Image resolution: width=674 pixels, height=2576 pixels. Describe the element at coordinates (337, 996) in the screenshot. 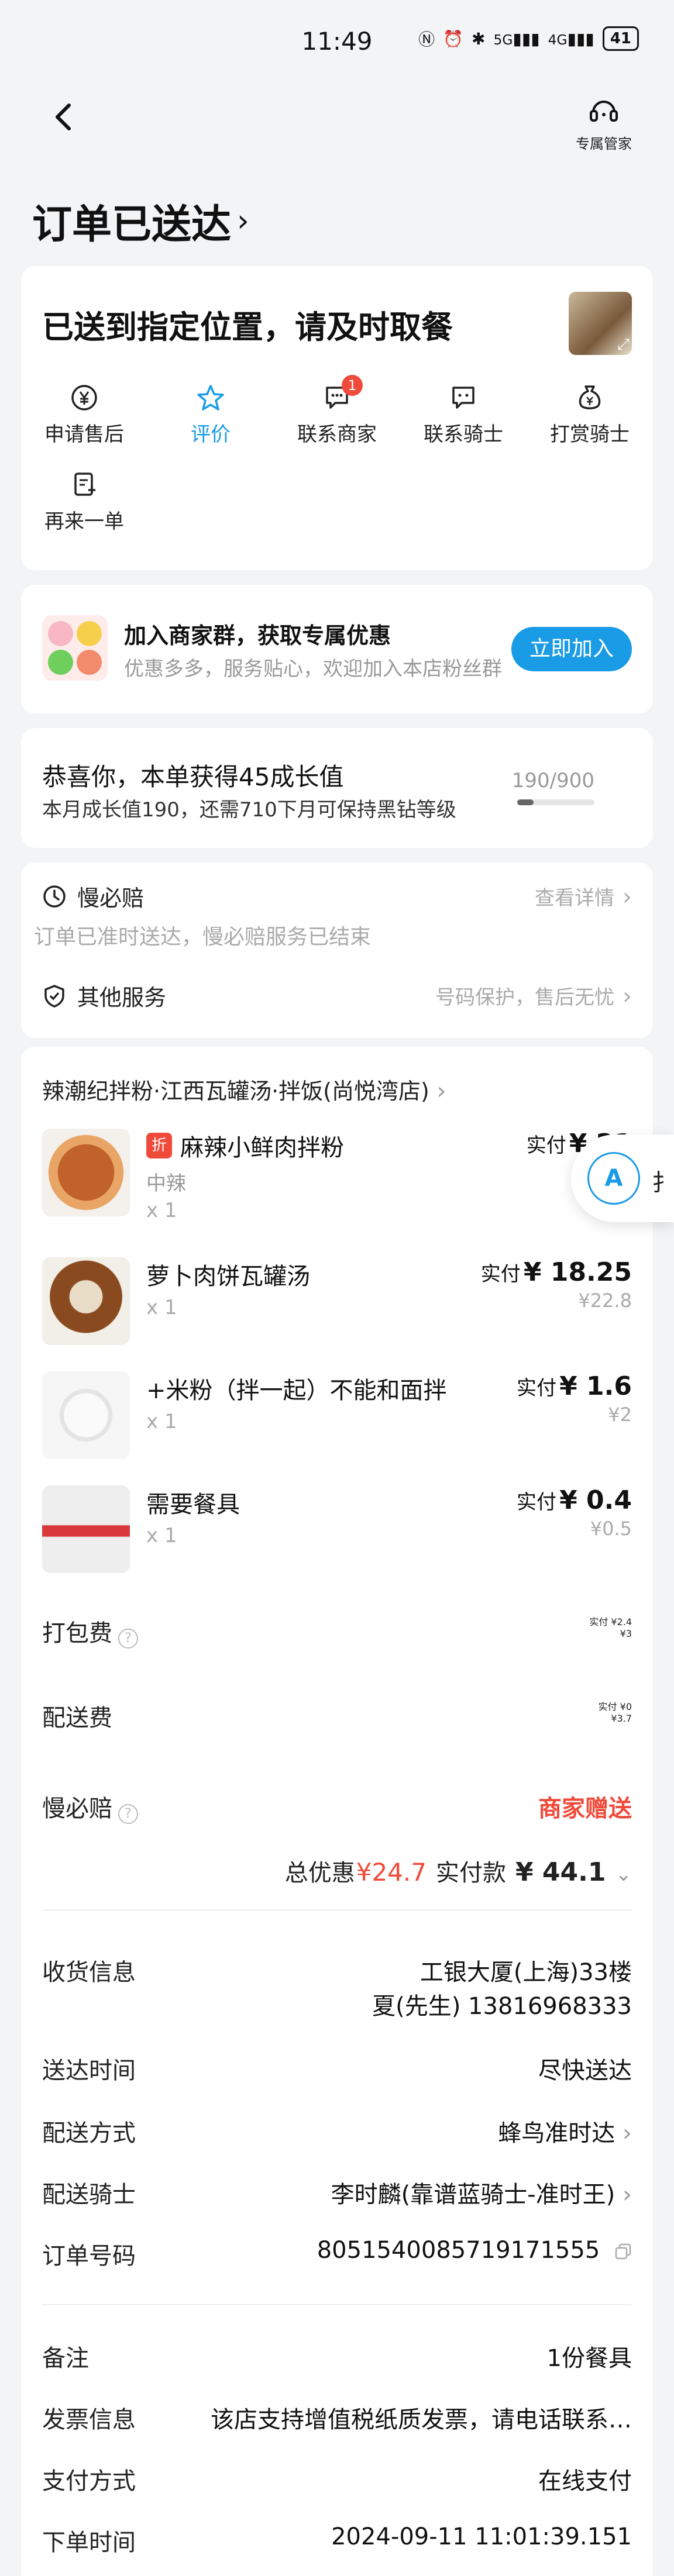

I see `other-services-row: 其他服务 号码保护，售后无忧` at that location.